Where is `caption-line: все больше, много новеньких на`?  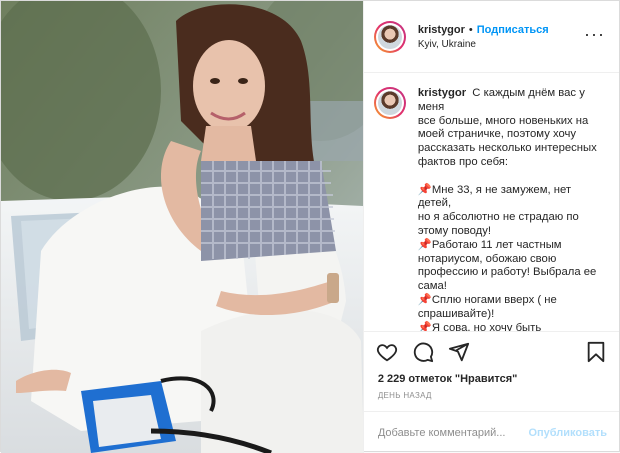 caption-line: все больше, много новеньких на is located at coordinates (503, 120).